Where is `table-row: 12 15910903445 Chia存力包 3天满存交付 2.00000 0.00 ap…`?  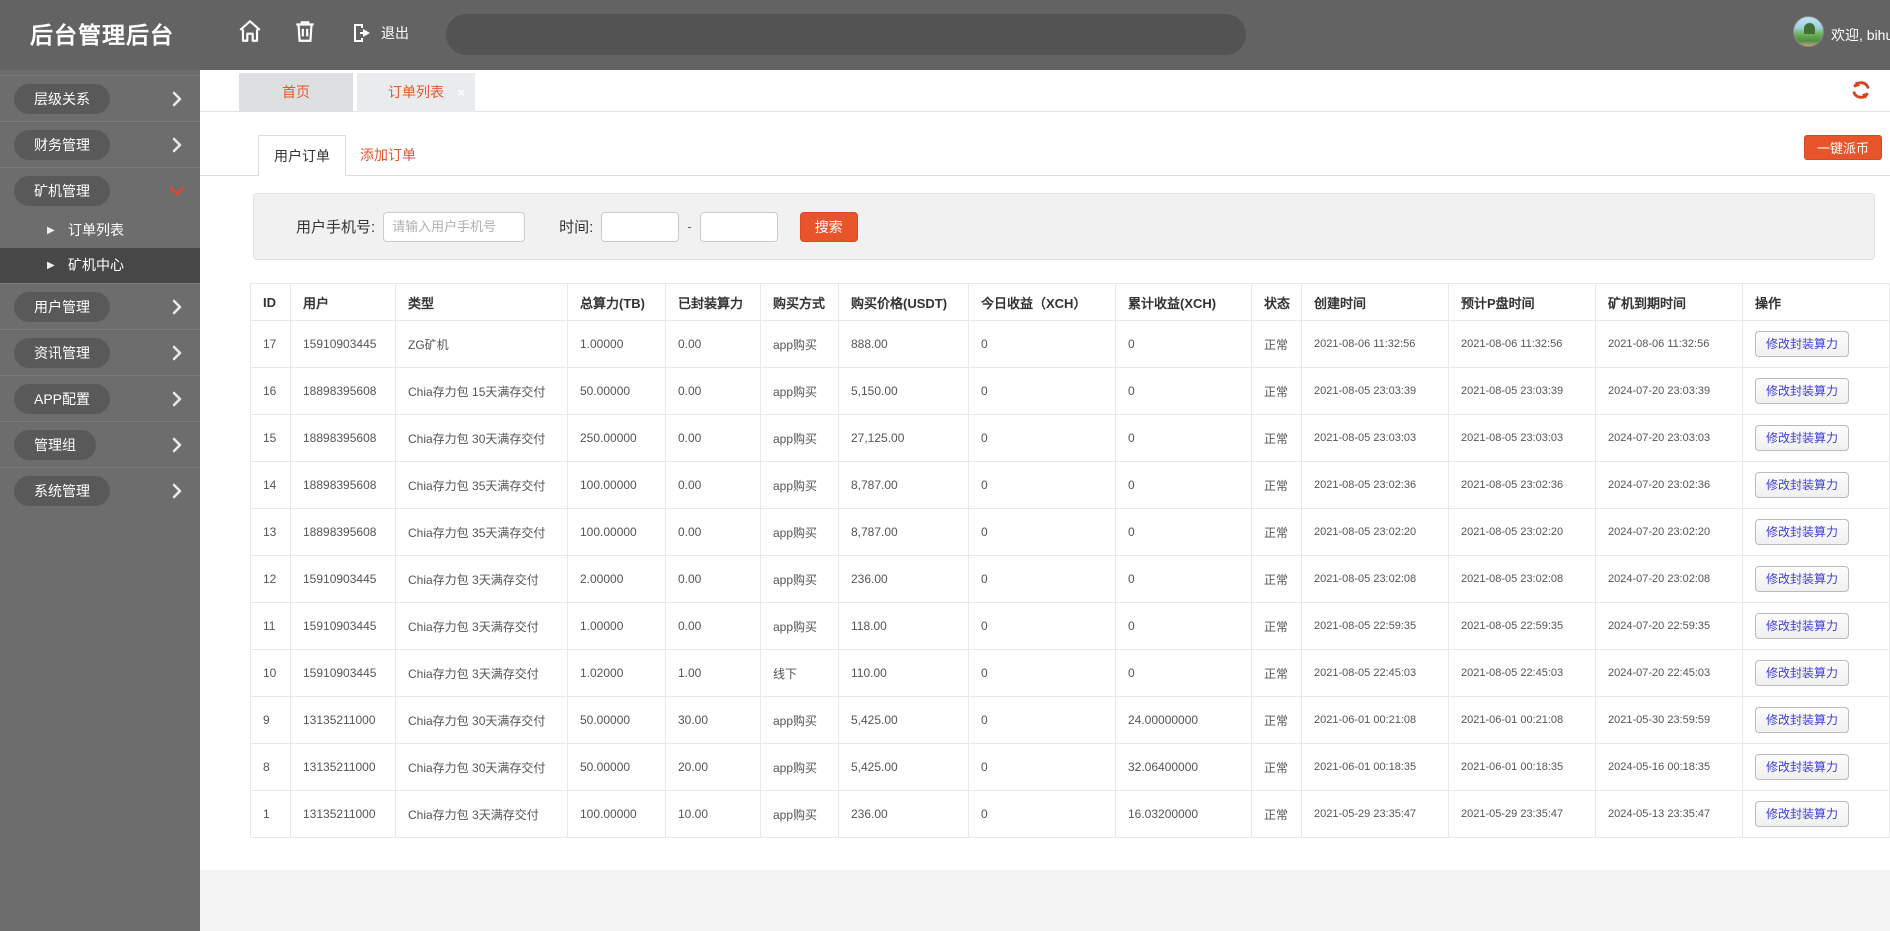 table-row: 12 15910903445 Chia存力包 3天满存交付 2.00000 0.00 ap… is located at coordinates (1070, 579).